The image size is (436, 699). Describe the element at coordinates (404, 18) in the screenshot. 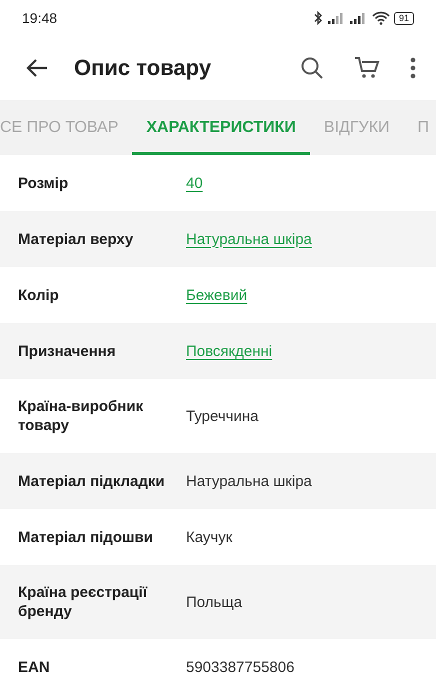

I see `battery-indicator: 91` at that location.